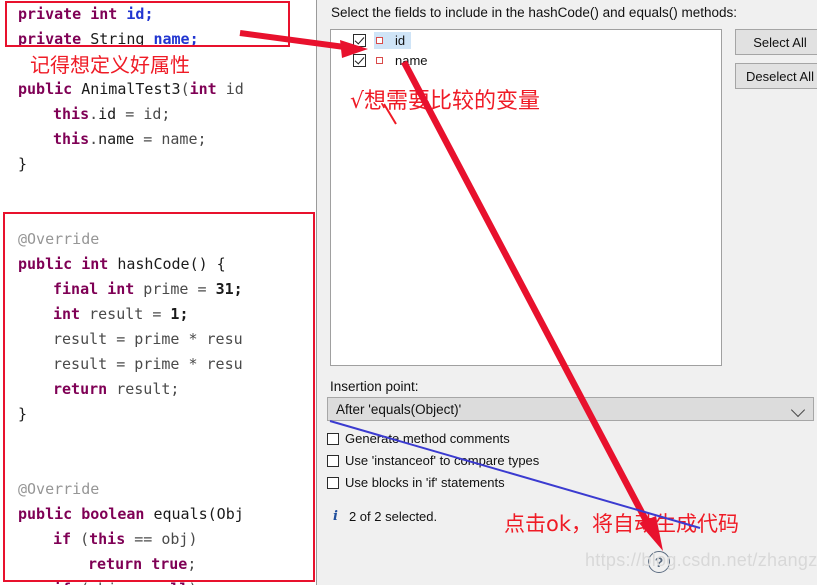 The image size is (817, 585). What do you see at coordinates (335, 516) in the screenshot?
I see `info-icon: i` at bounding box center [335, 516].